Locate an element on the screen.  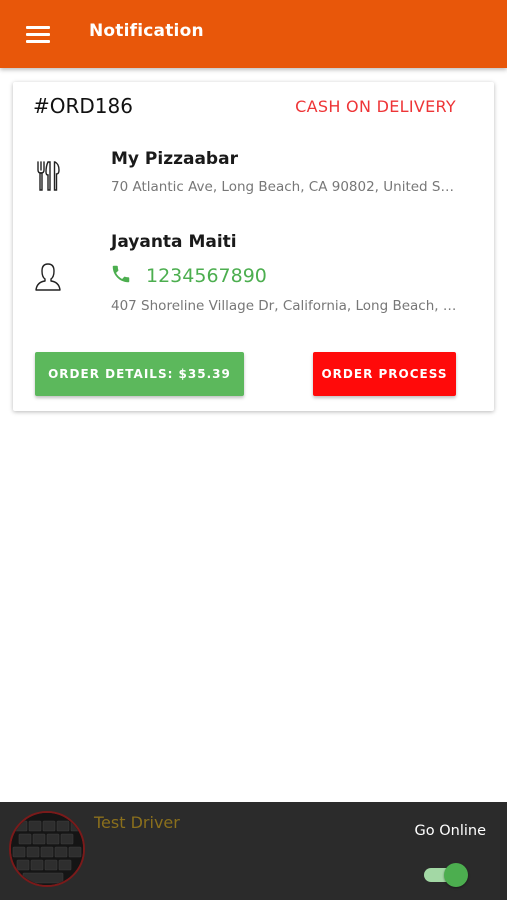
avatar is located at coordinates (47, 849).